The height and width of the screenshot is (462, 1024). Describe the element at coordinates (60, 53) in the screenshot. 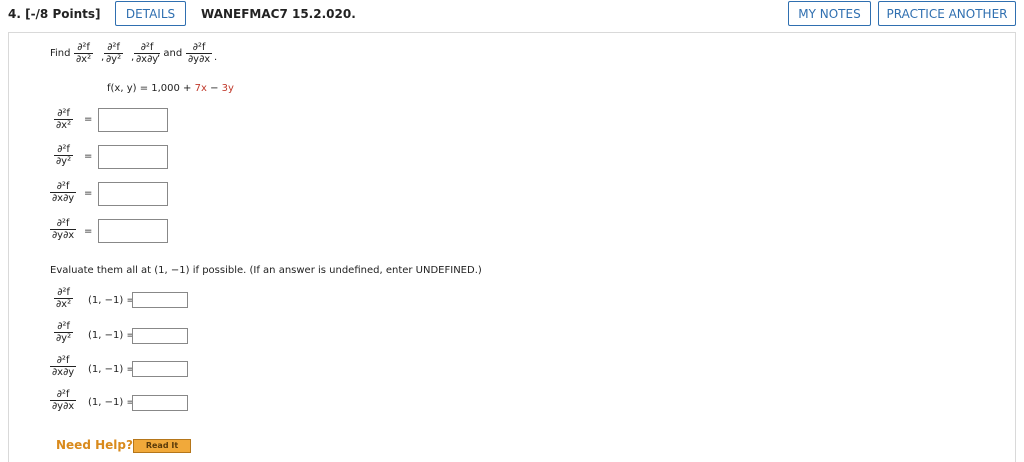

I see `find-label: Find` at that location.